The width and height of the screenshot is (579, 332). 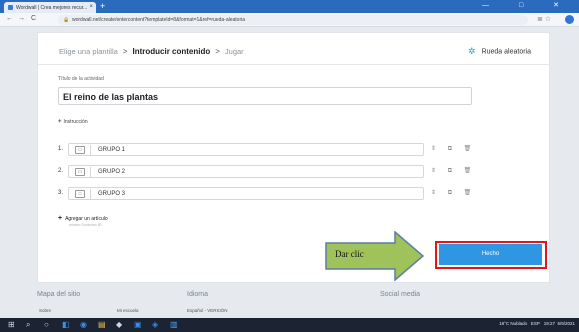 I want to click on taskview-icon: ○, so click(x=46, y=325).